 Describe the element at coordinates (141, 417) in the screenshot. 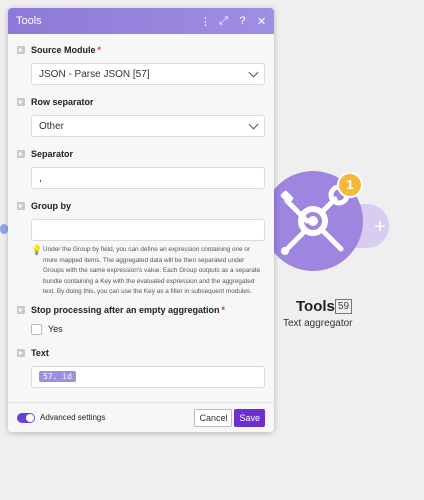

I see `panel-footer: Advanced settings Cancel Save` at that location.